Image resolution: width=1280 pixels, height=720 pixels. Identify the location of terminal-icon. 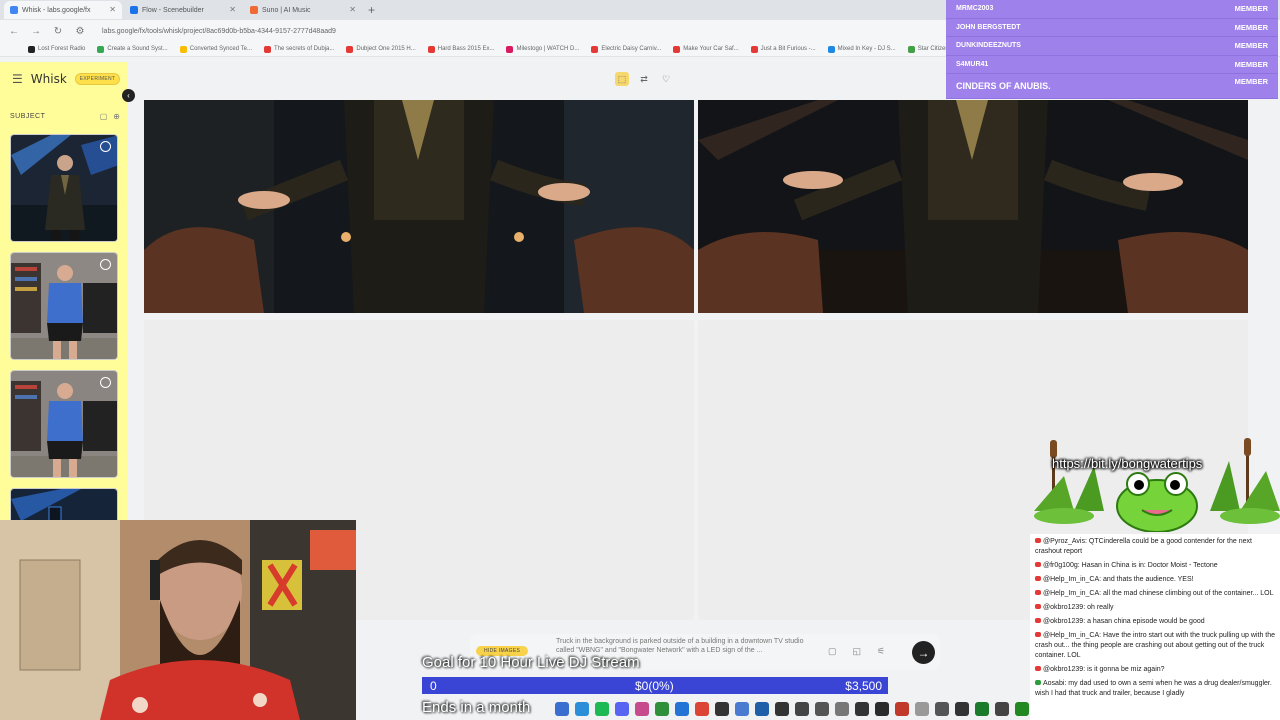
(722, 709).